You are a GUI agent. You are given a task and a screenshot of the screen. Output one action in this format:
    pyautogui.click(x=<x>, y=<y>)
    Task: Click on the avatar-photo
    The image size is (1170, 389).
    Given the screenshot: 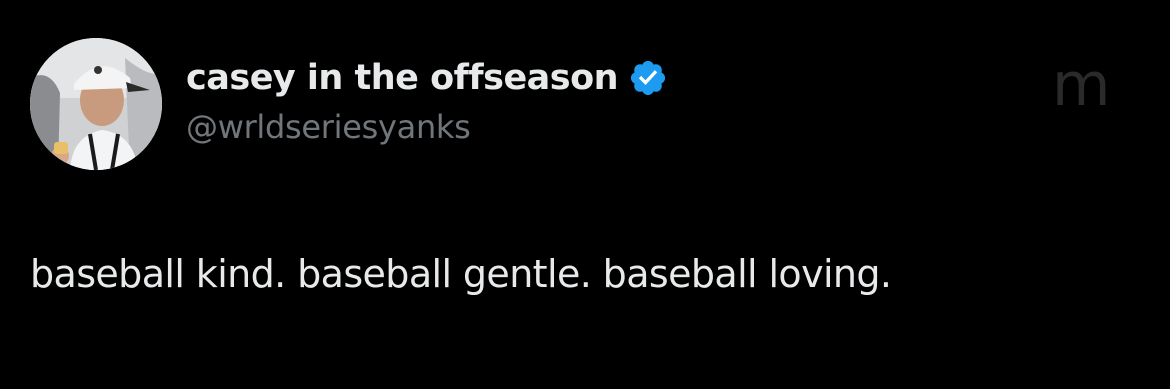 What is the action you would take?
    pyautogui.click(x=96, y=104)
    